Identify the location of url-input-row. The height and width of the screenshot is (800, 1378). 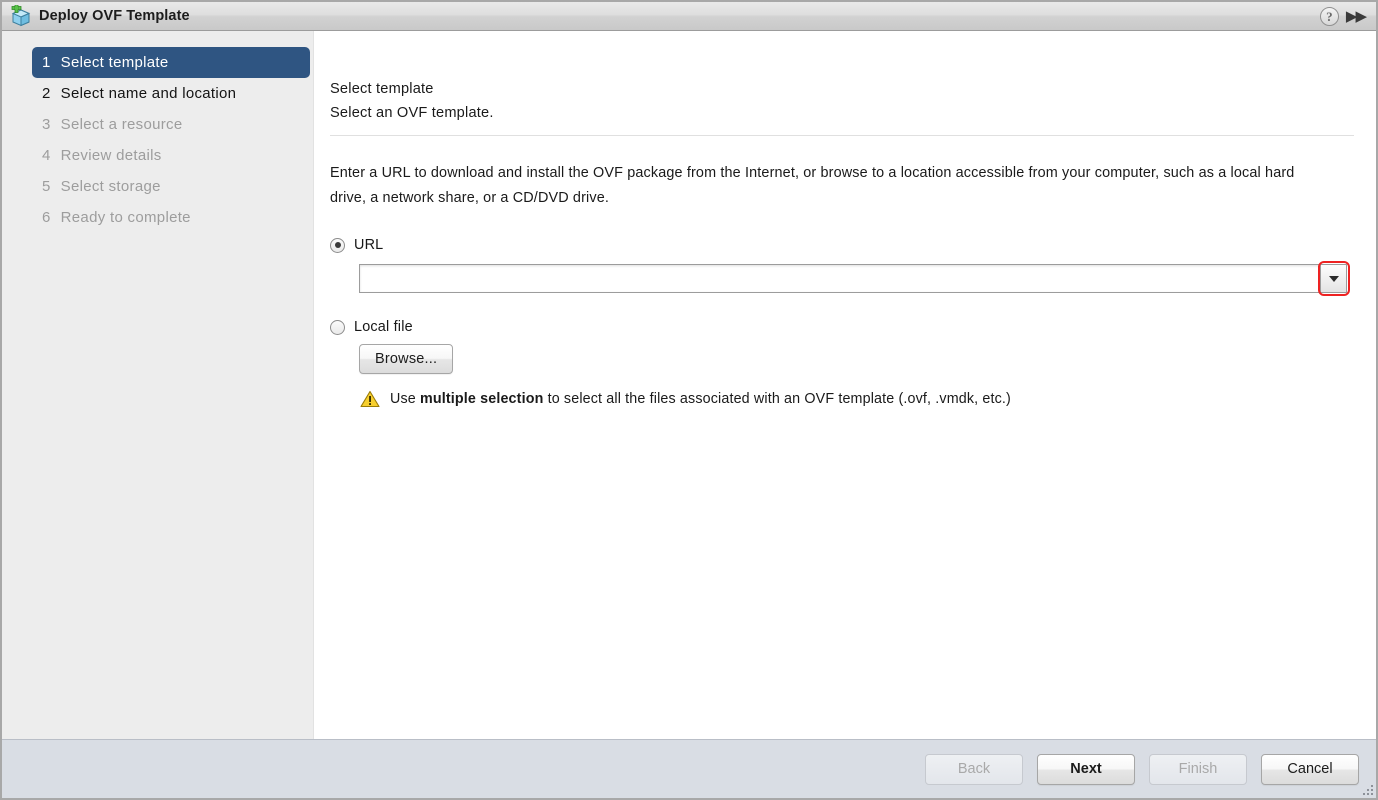
(854, 278).